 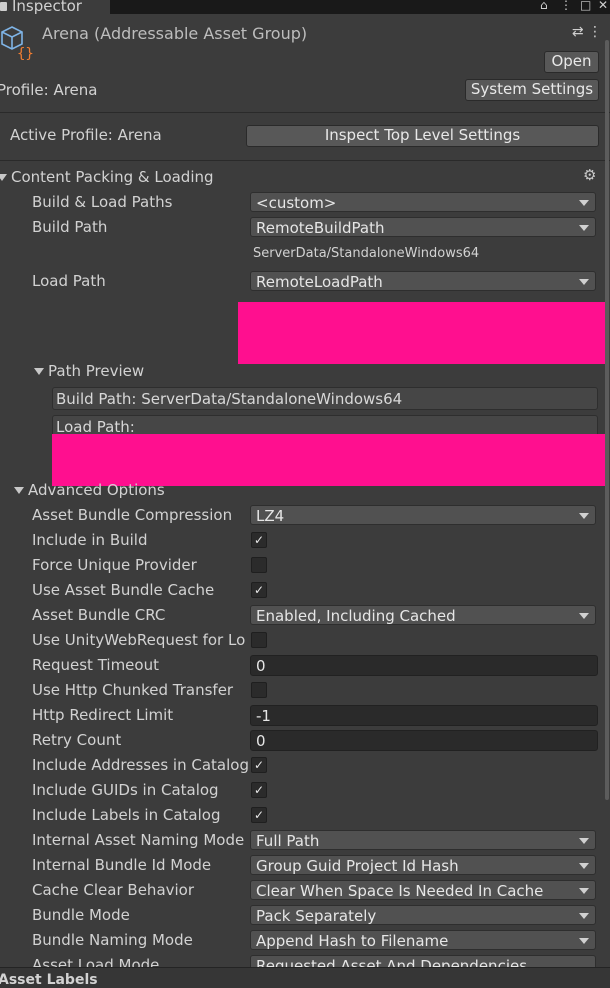 I want to click on system-settings-button: System Settings, so click(x=532, y=90).